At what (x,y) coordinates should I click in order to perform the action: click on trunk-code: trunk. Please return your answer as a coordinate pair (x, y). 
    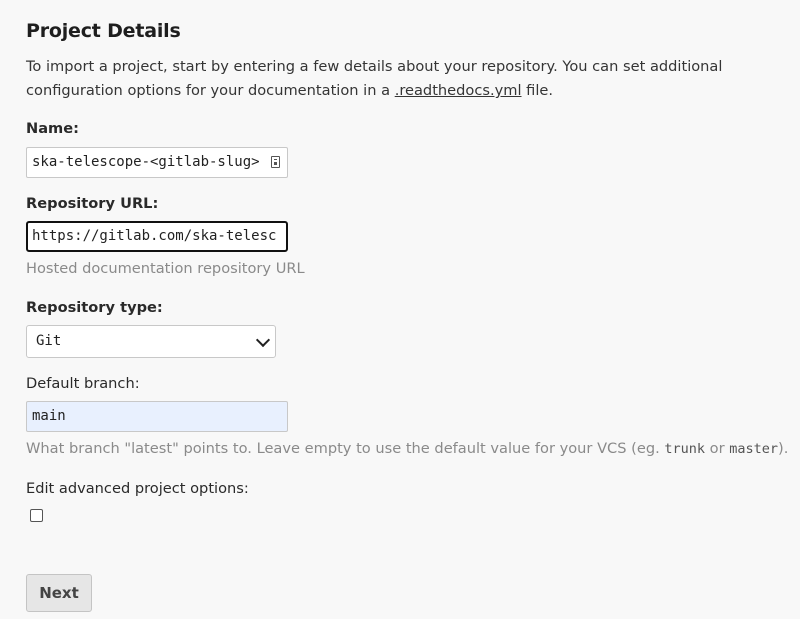
    Looking at the image, I should click on (685, 449).